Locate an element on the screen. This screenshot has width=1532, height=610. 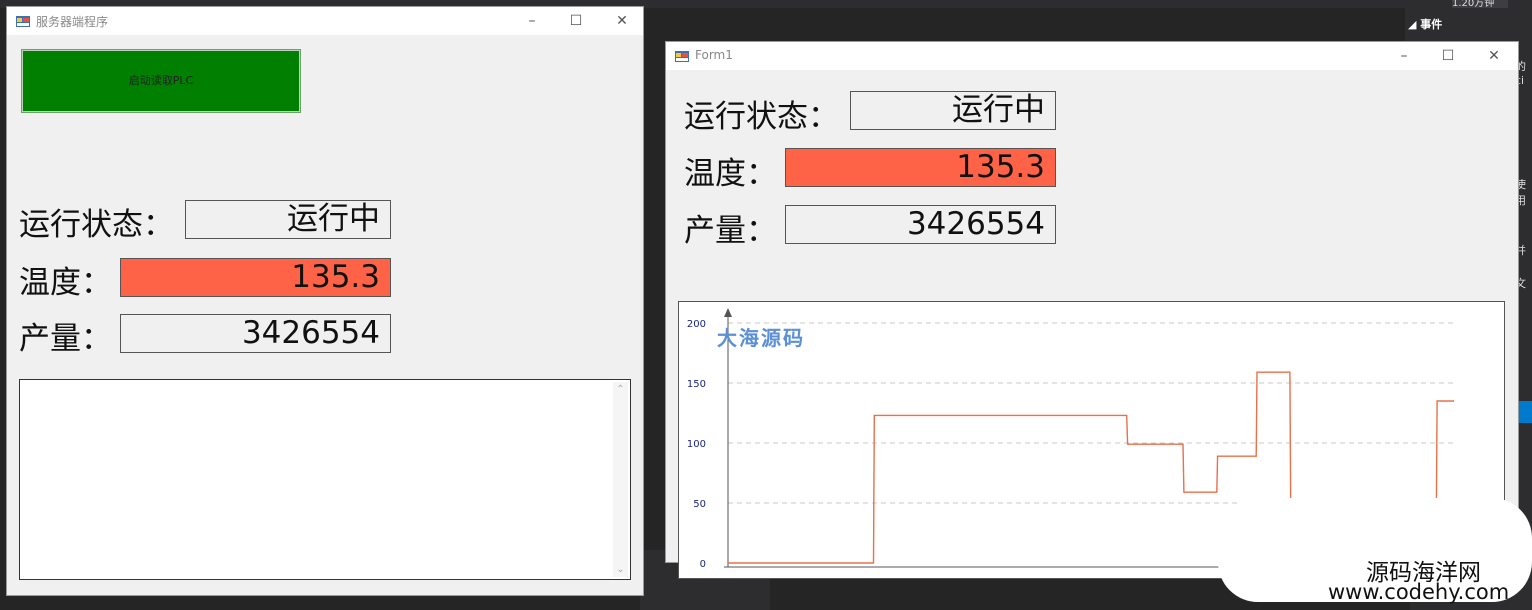
scroll-up-icon: ⌃ is located at coordinates (620, 389).